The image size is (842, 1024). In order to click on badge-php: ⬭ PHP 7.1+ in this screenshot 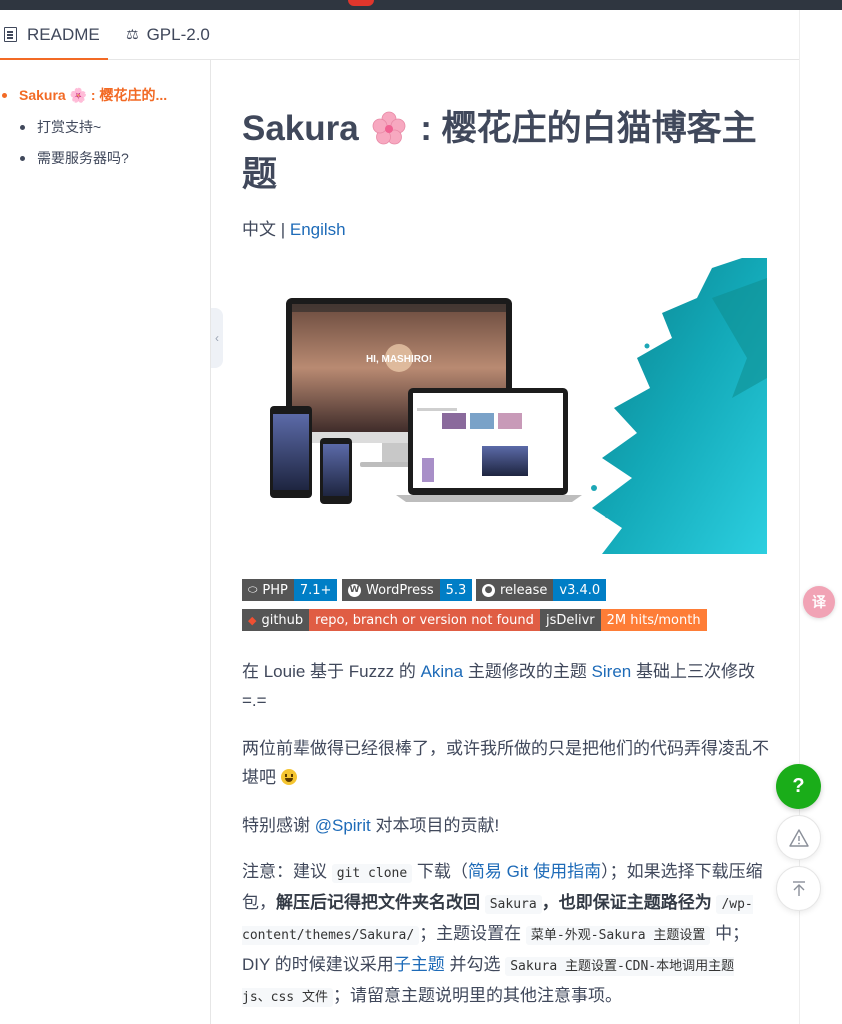, I will do `click(290, 590)`.